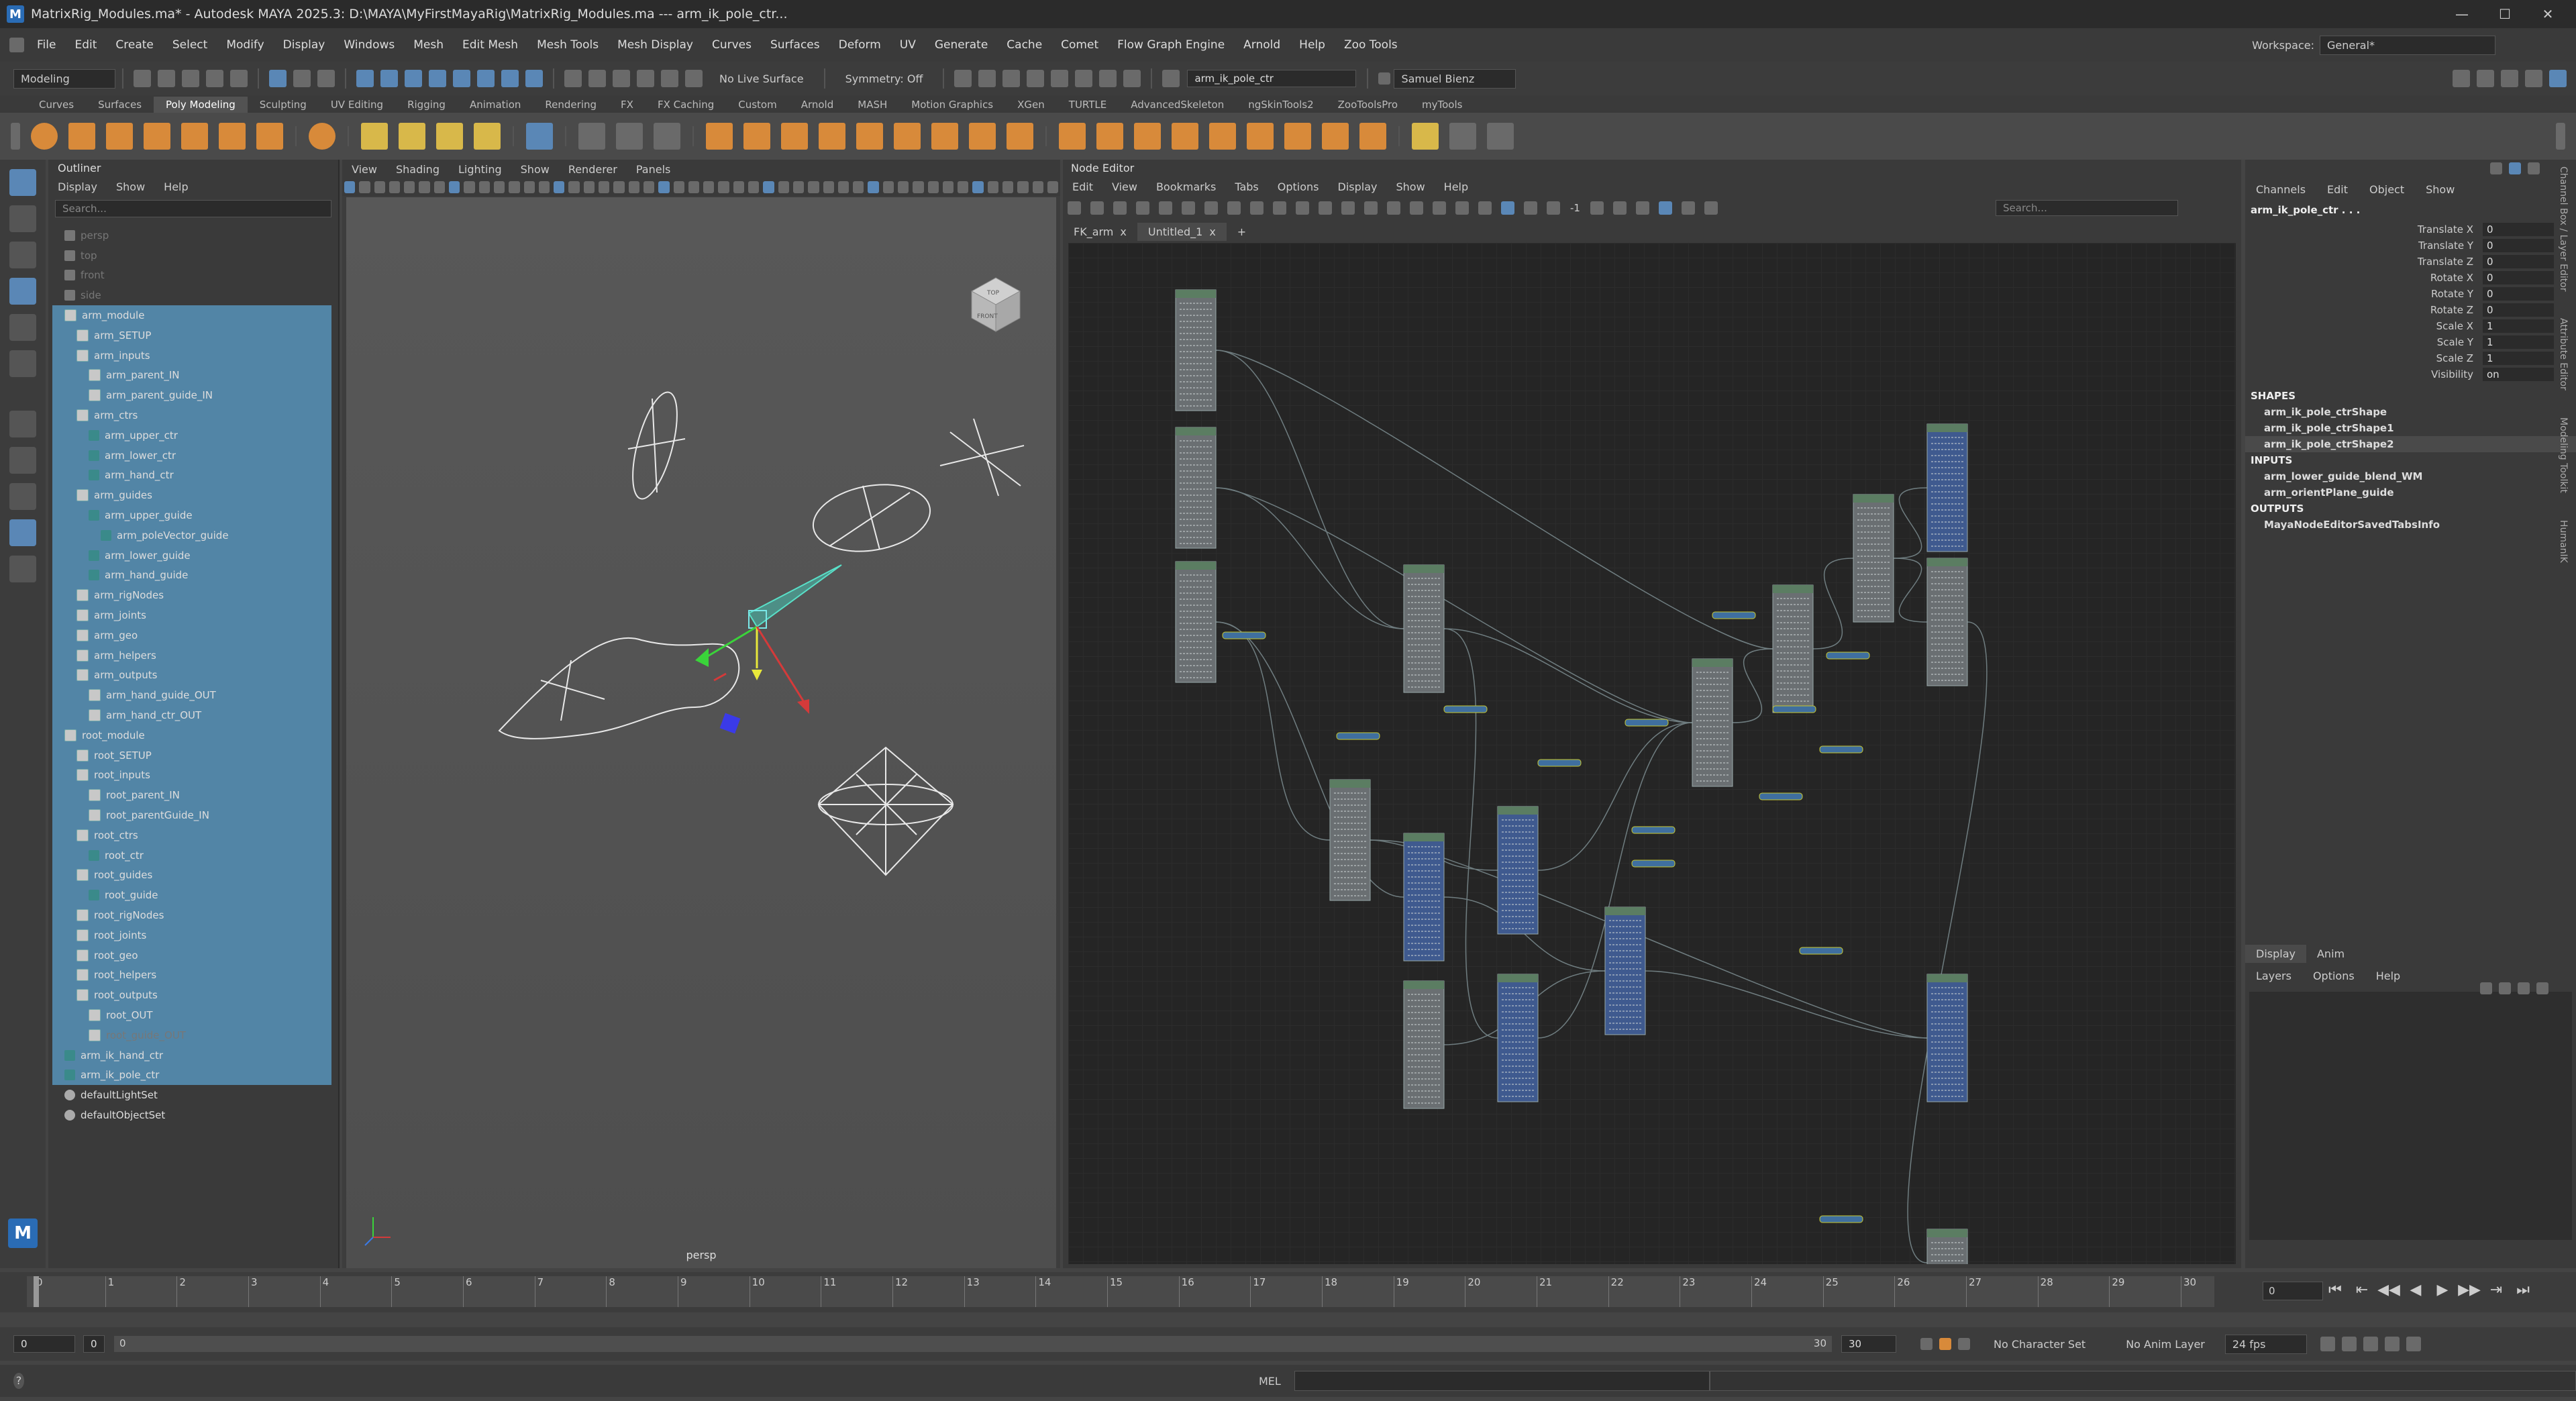 This screenshot has width=2576, height=1401. I want to click on attribute-editor-icon, so click(2533, 78).